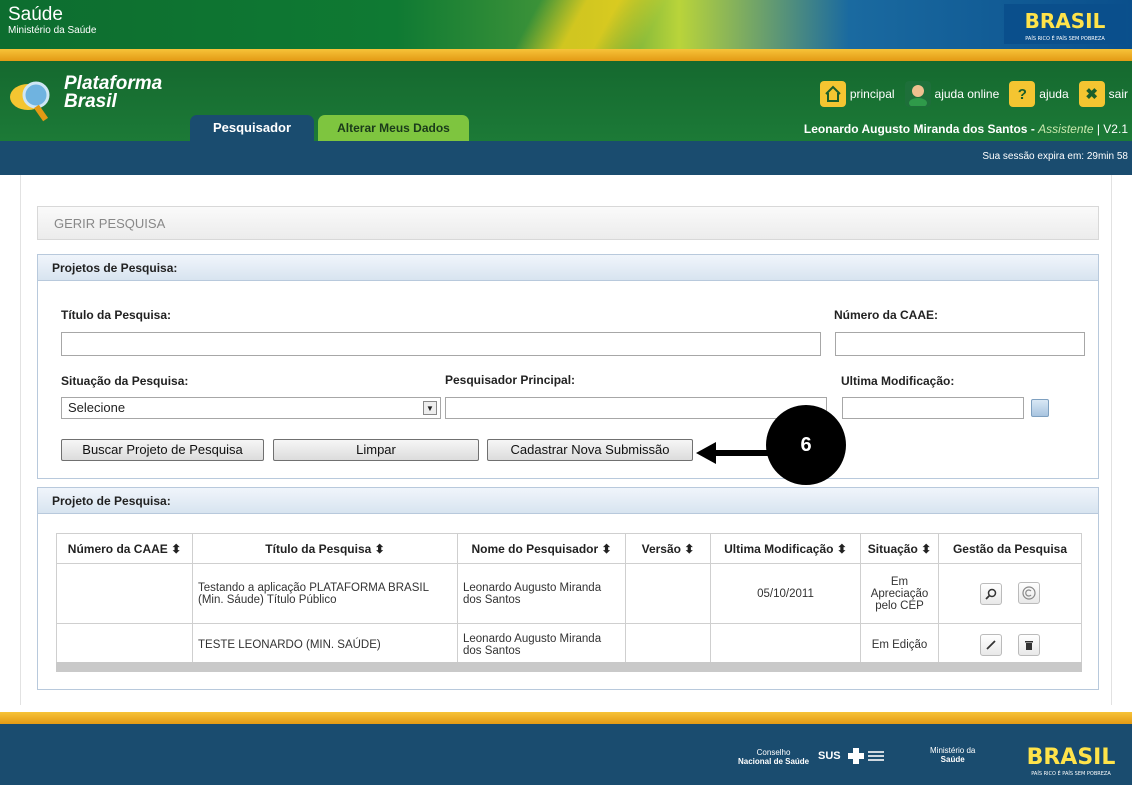  I want to click on footer-ministerio-line2: Saúde, so click(952, 759).